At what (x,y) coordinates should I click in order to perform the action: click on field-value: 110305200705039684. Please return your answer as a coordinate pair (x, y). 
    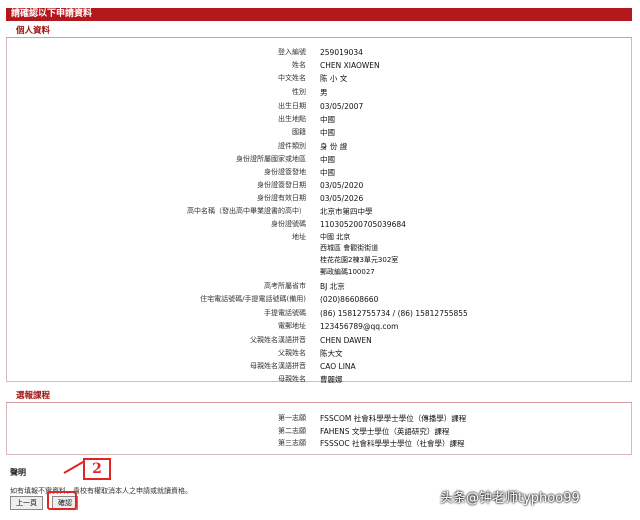
    Looking at the image, I should click on (363, 224).